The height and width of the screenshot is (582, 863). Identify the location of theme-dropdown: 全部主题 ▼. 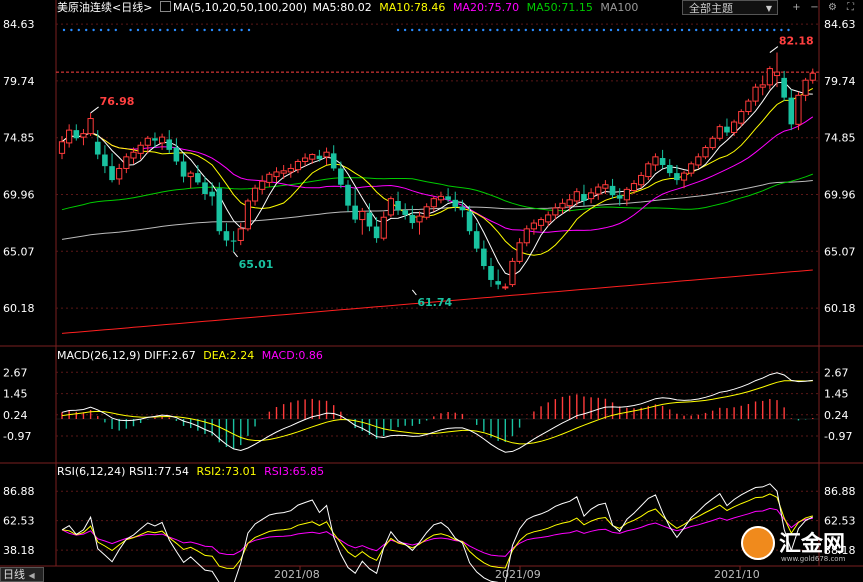
(730, 7).